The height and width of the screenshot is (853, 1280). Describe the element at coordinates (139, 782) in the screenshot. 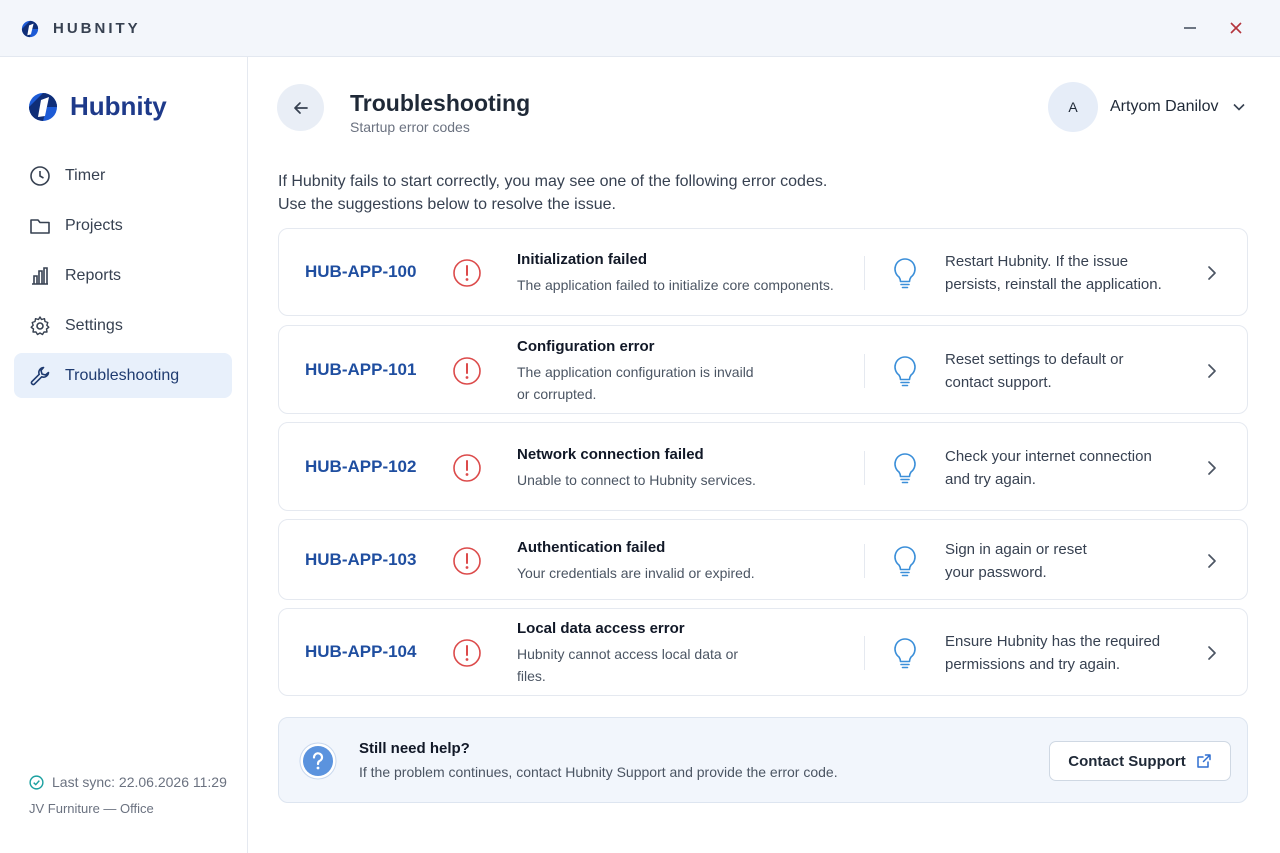

I see `sync-text: Last sync: 22.06.2026 11:29` at that location.